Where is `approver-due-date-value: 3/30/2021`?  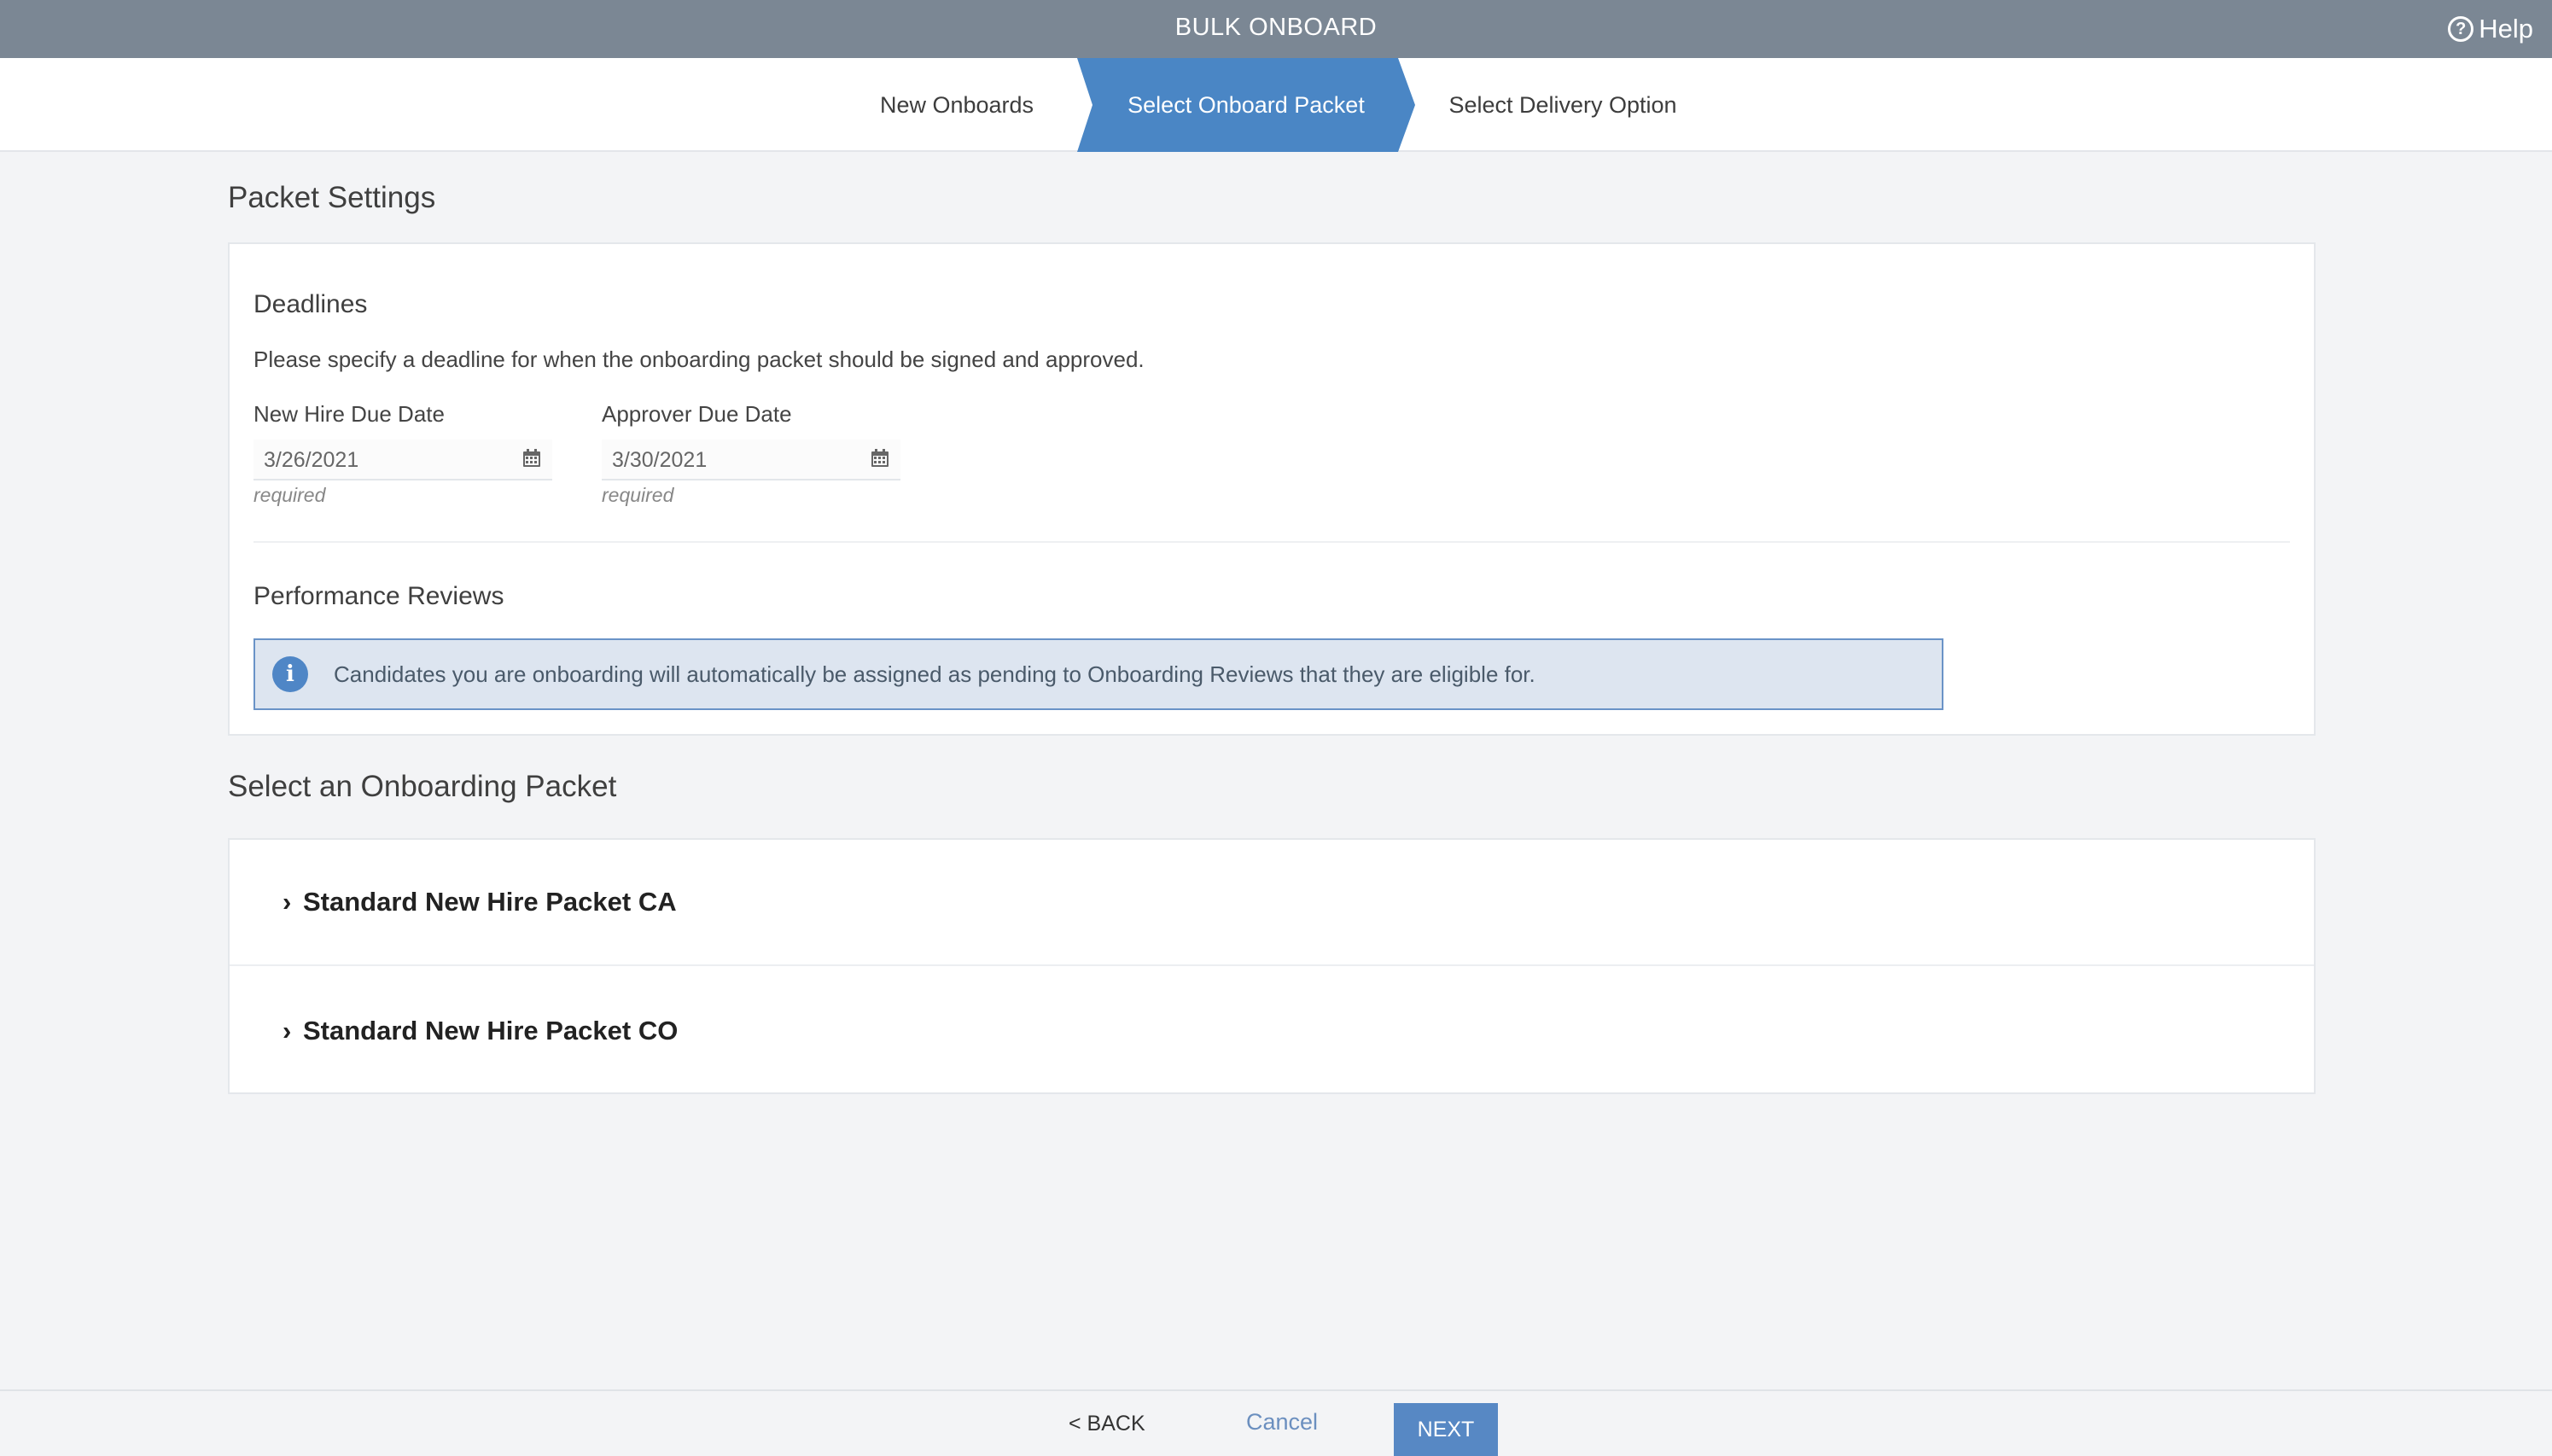
approver-due-date-value: 3/30/2021 is located at coordinates (660, 460).